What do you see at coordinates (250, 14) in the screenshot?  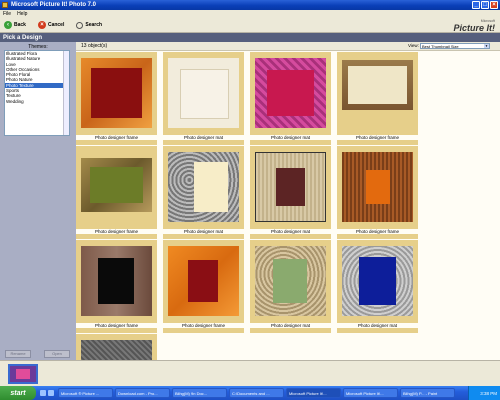 I see `menu-bar: File Help` at bounding box center [250, 14].